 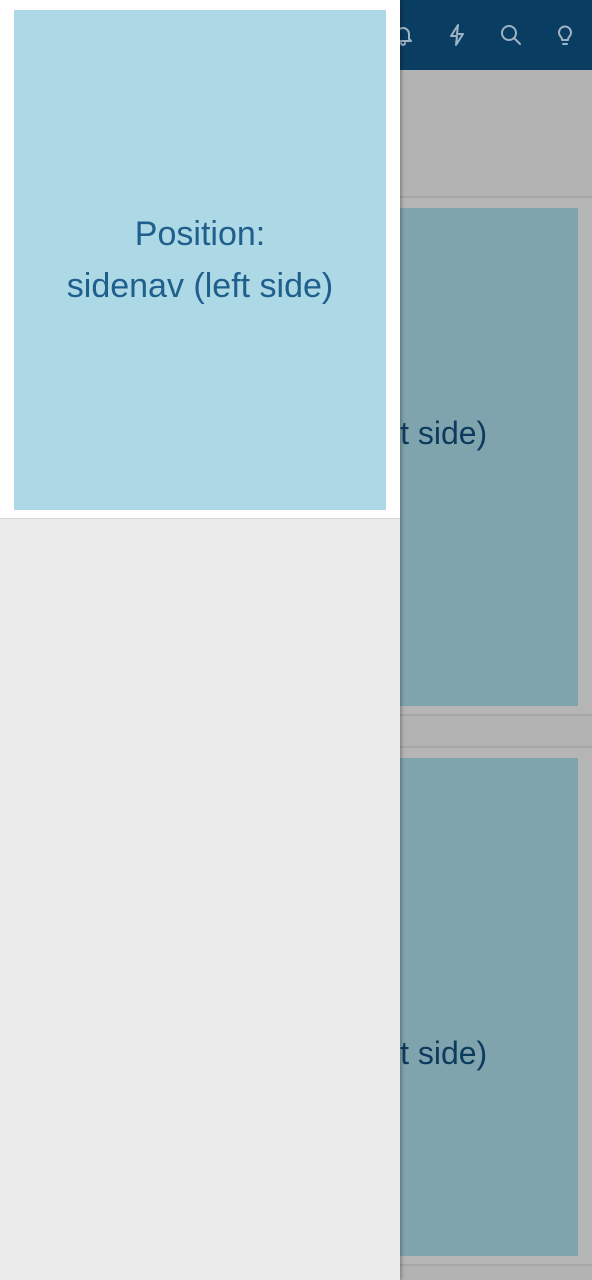 I want to click on search-icon, so click(x=511, y=35).